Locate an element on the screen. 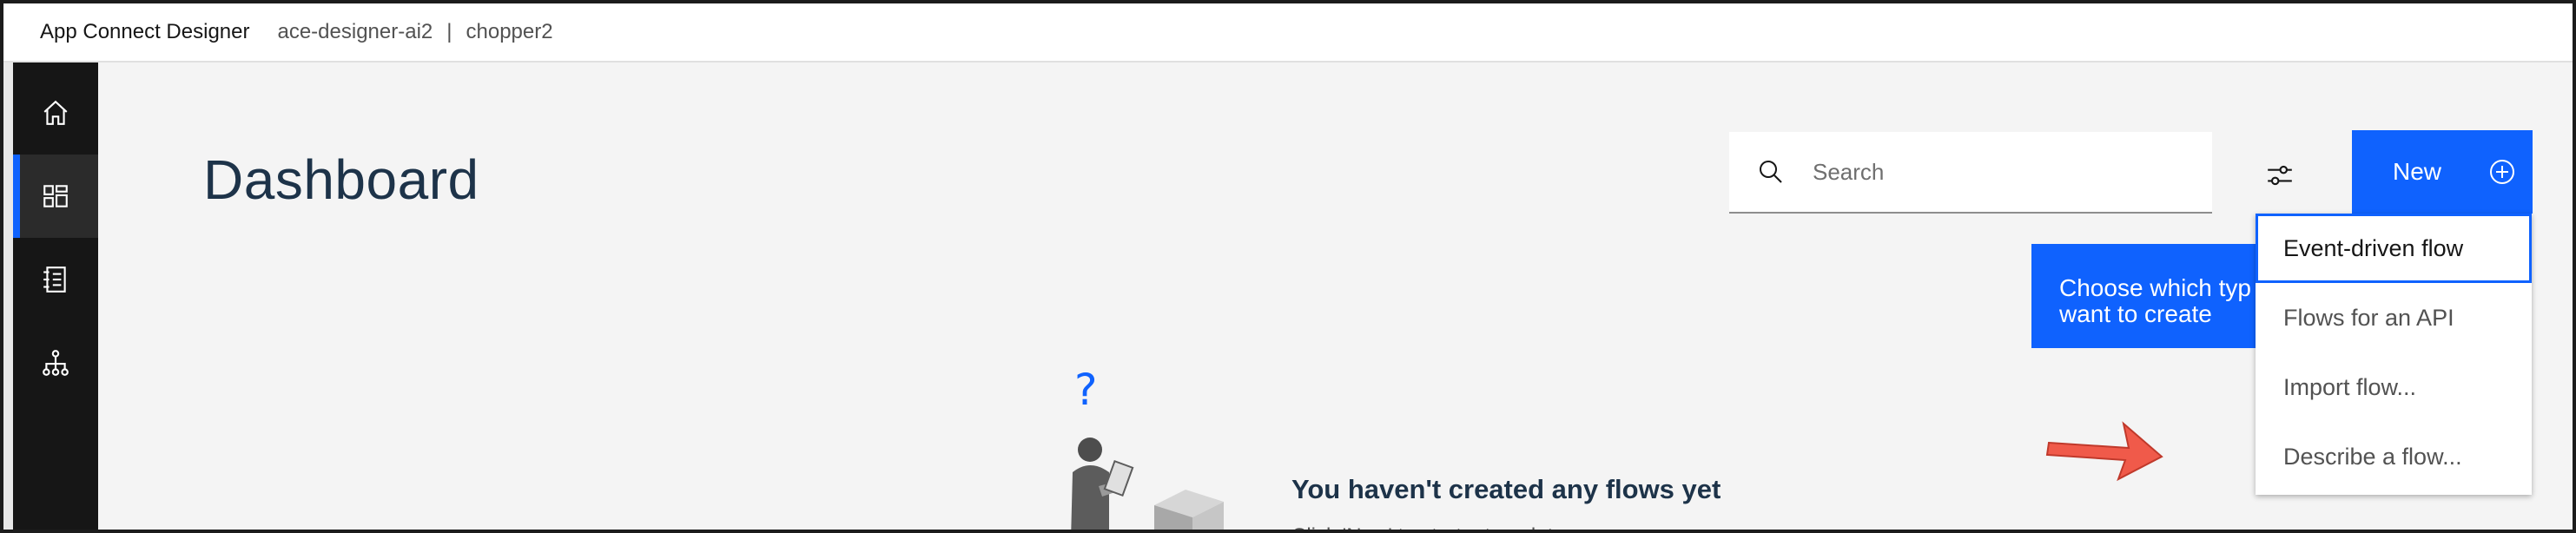 The image size is (2576, 533). nav-item-catalog is located at coordinates (56, 280).